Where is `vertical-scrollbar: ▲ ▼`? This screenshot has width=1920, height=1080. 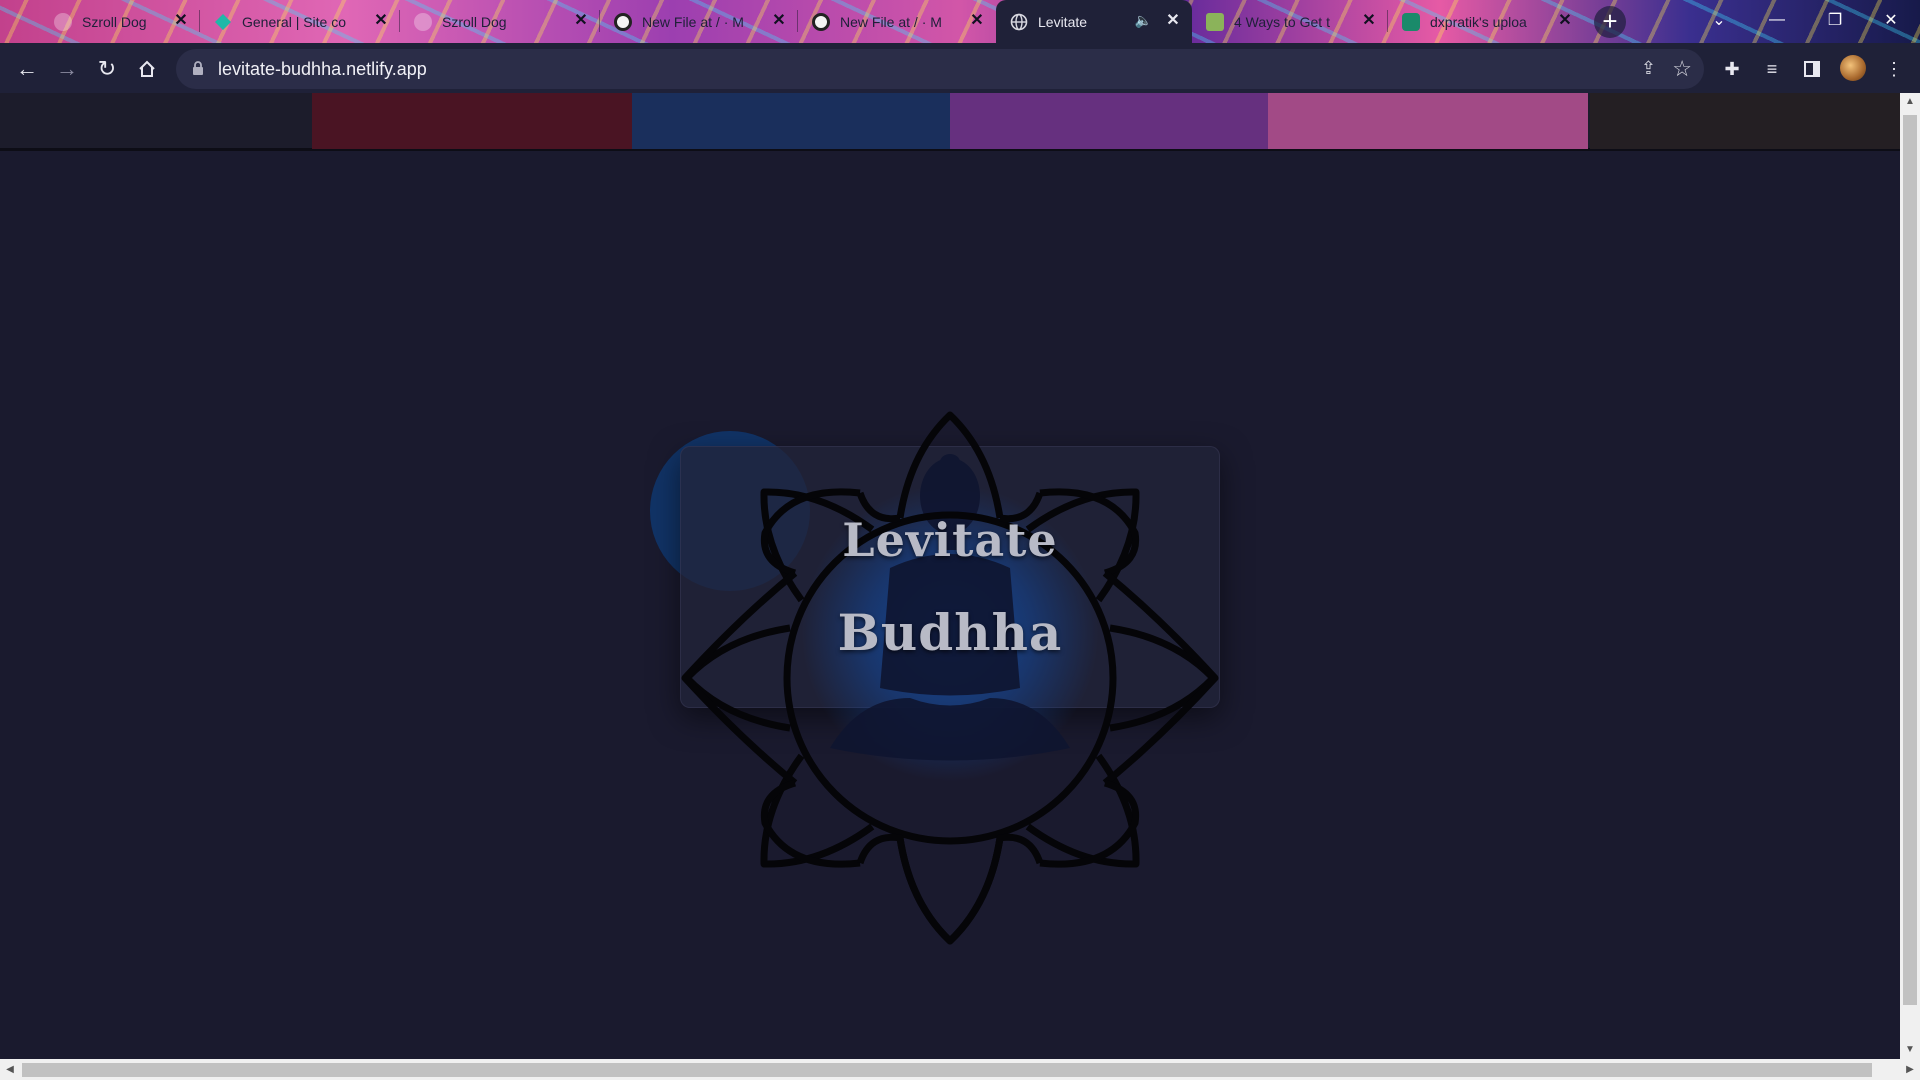
vertical-scrollbar: ▲ ▼ is located at coordinates (1910, 576).